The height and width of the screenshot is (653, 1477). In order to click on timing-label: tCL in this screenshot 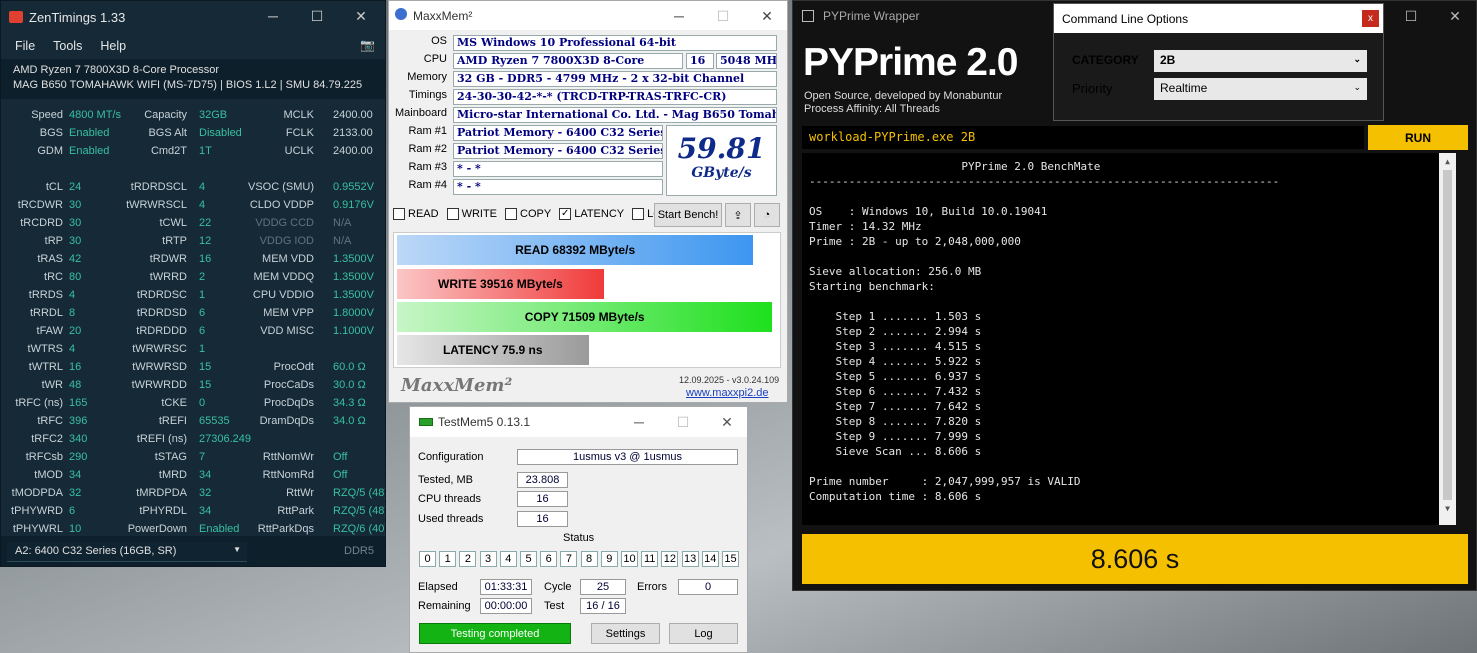, I will do `click(54, 187)`.